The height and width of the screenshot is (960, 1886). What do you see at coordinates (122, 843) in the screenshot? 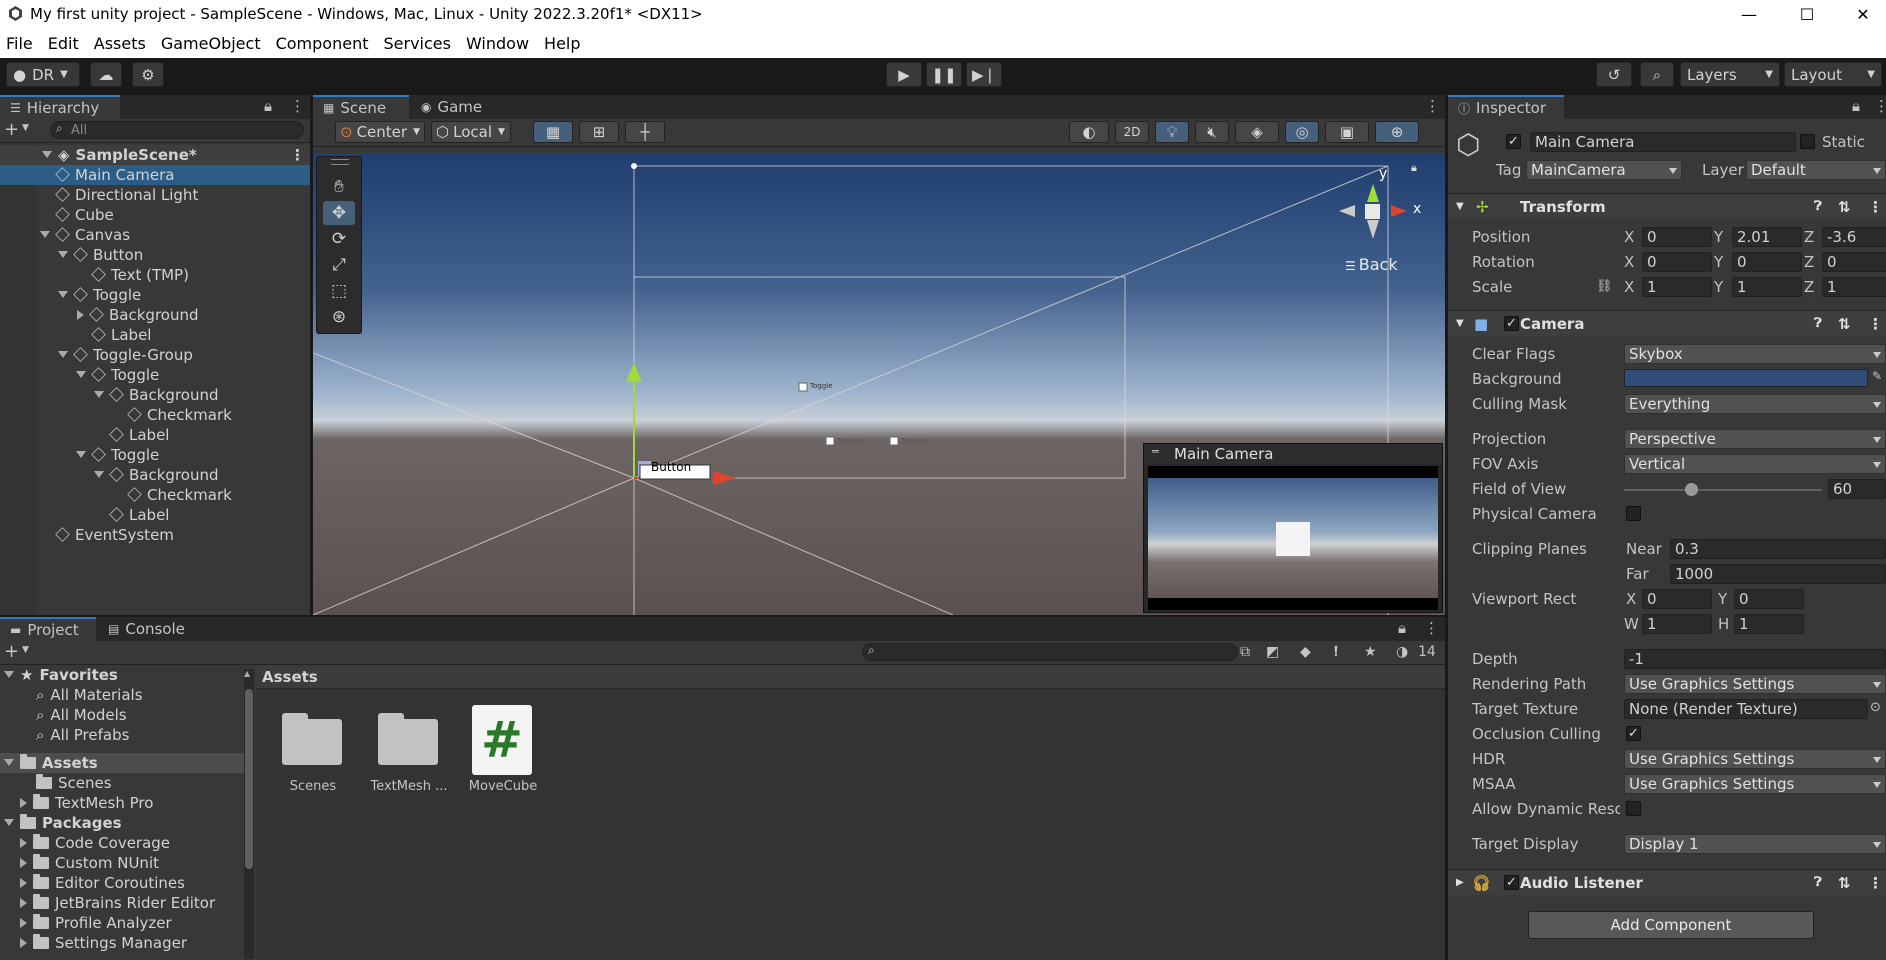
I see `package-item: Code Coverage` at bounding box center [122, 843].